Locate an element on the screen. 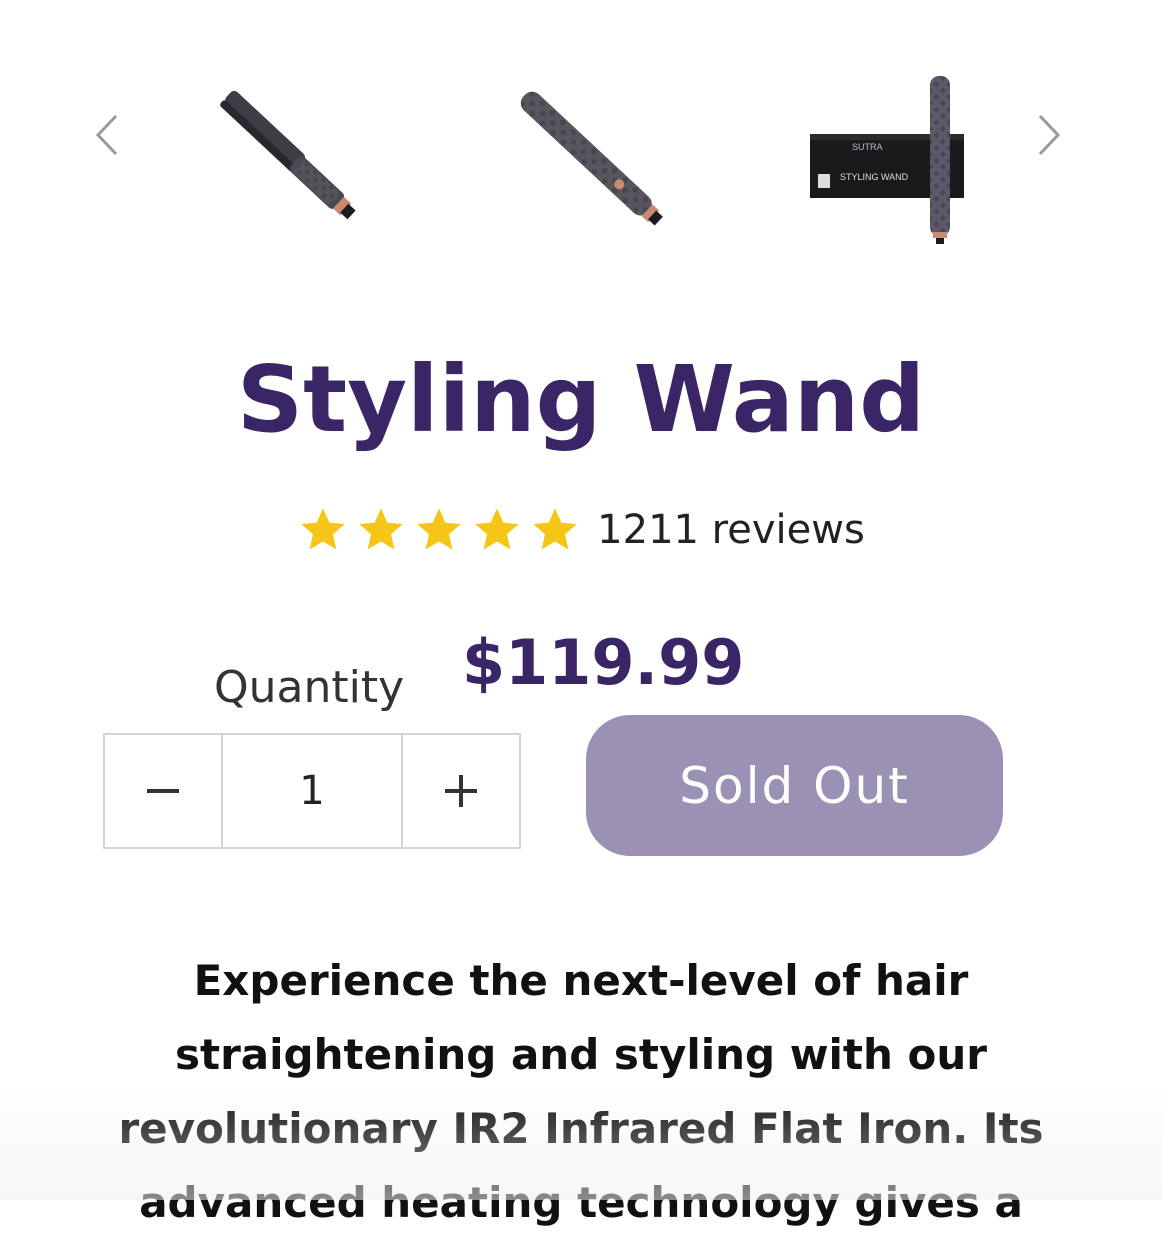 The image size is (1162, 1240). quantity-input: 1 is located at coordinates (312, 791).